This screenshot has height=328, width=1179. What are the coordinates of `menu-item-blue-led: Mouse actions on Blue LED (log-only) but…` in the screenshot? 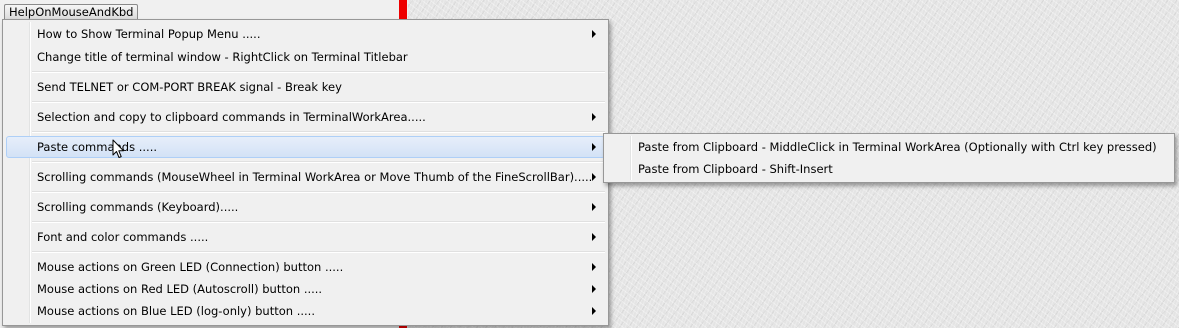 It's located at (305, 311).